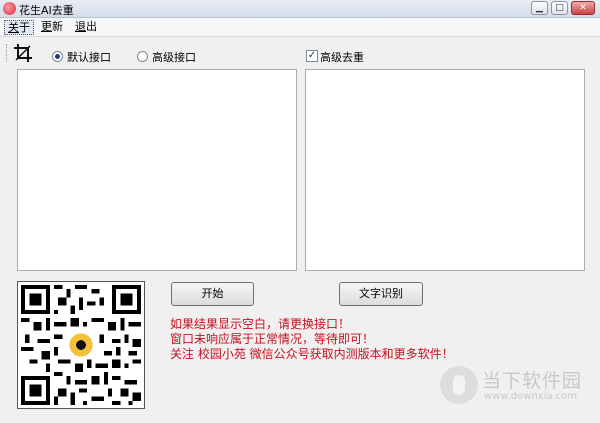  I want to click on radio-advanced-interface, so click(142, 56).